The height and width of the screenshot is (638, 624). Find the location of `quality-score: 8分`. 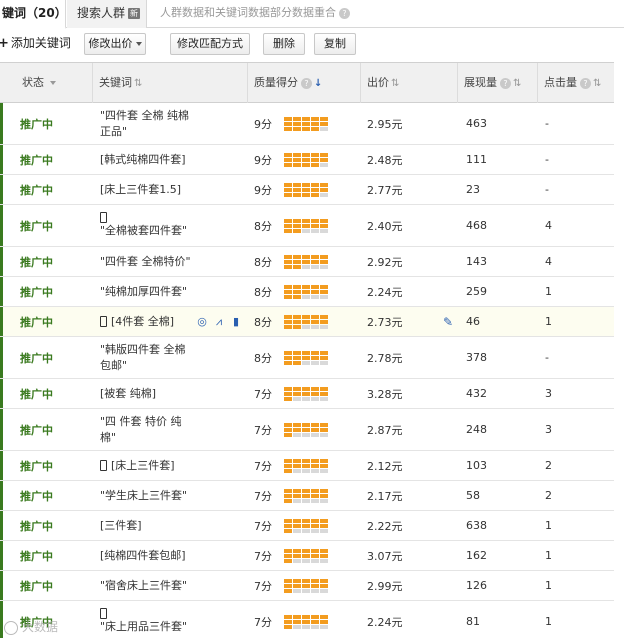

quality-score: 8分 is located at coordinates (263, 358).